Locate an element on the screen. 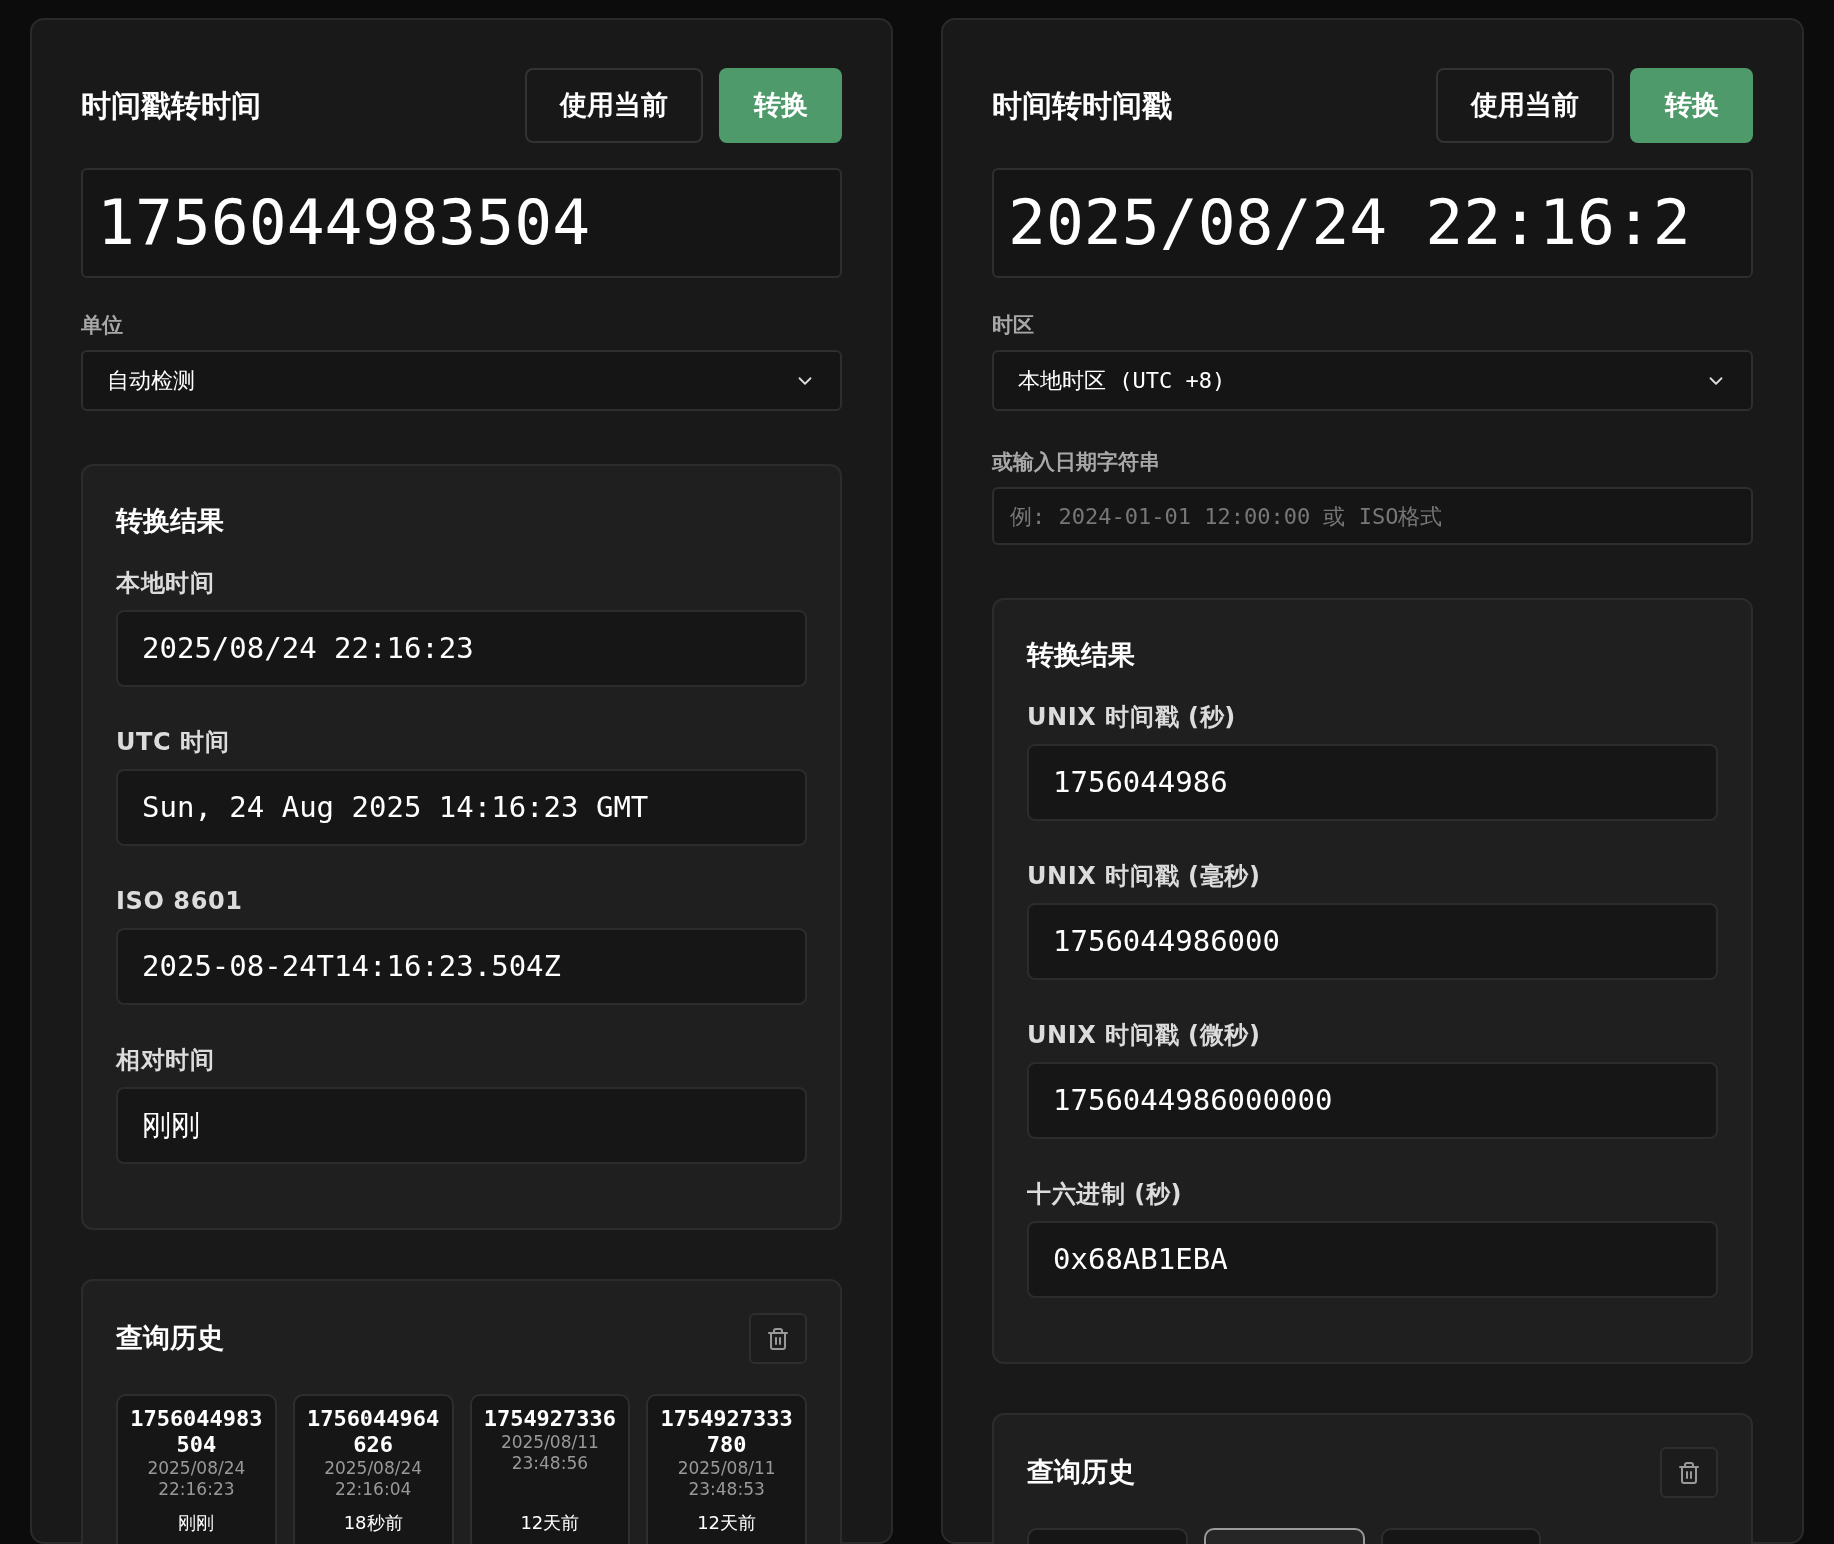 This screenshot has width=1834, height=1544. history-item: 1756044983504 2025/08/24 22:16:23 刚刚 is located at coordinates (196, 1469).